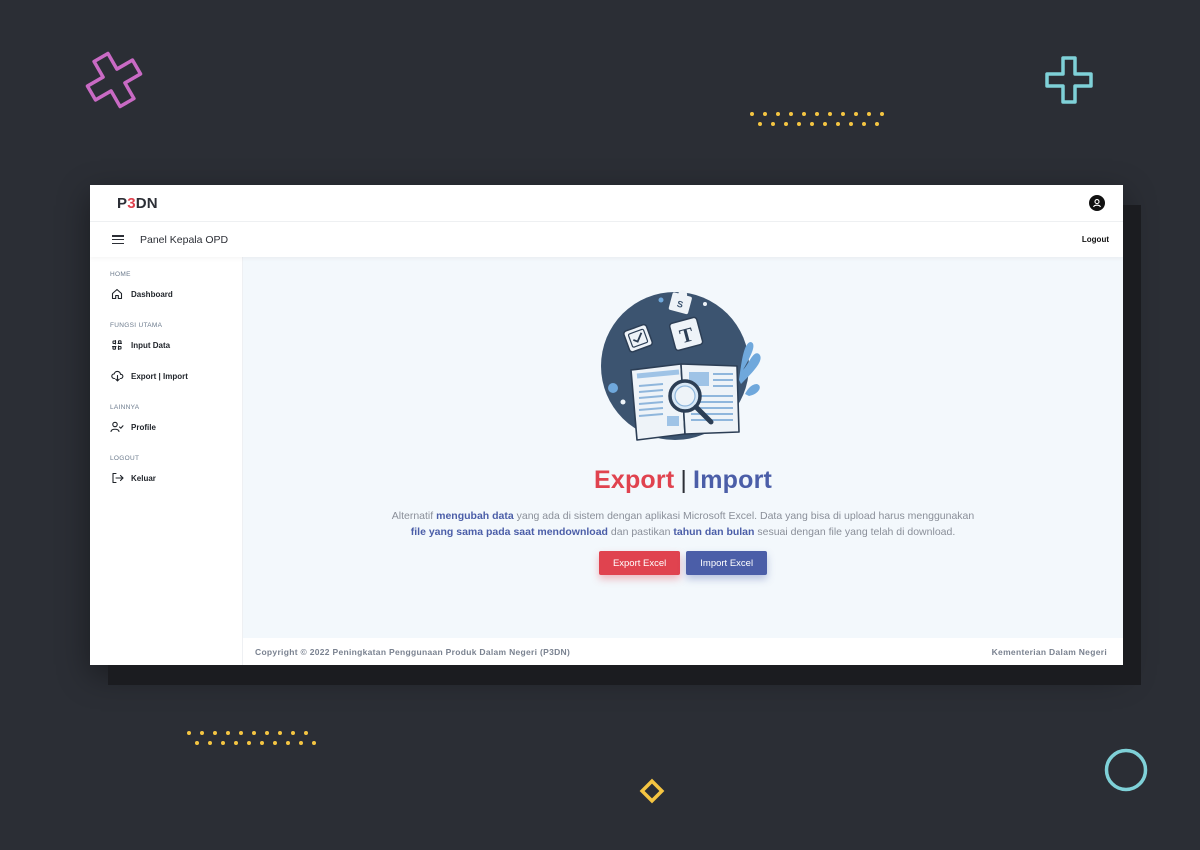  I want to click on desc-text-3: dan pastikan, so click(640, 532).